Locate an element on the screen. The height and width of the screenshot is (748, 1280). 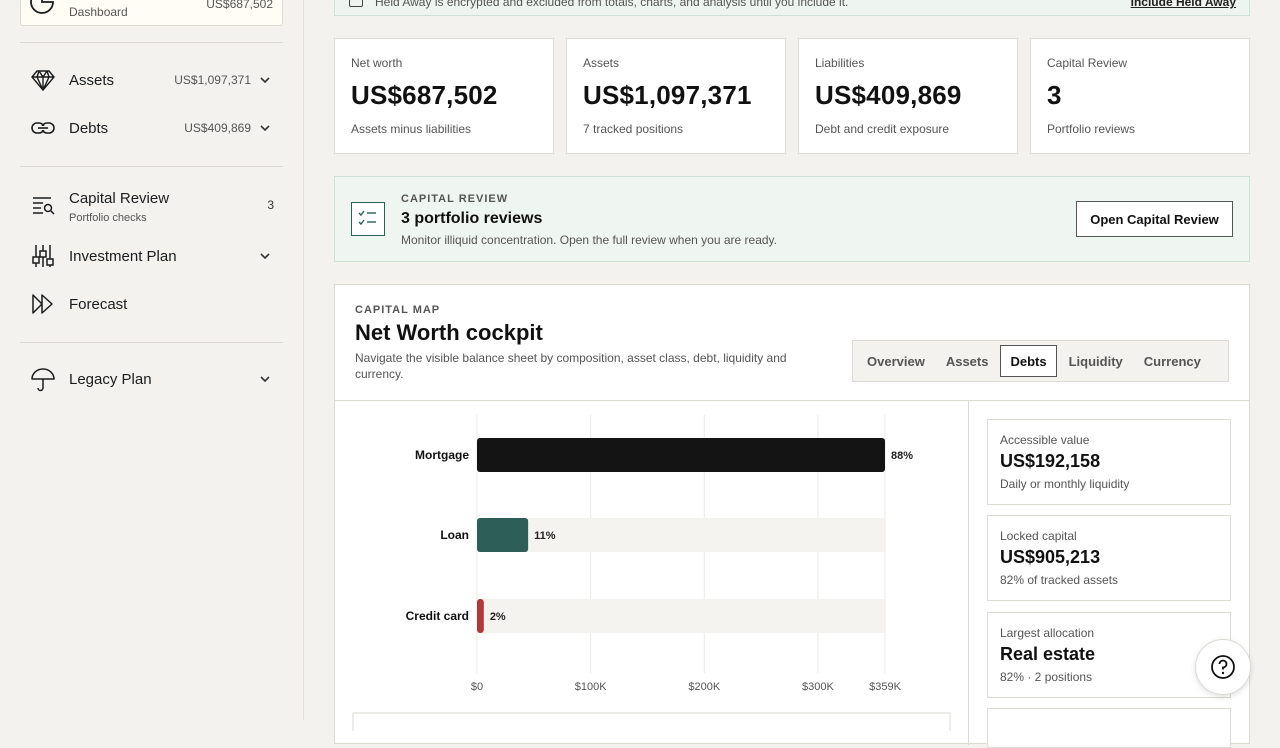
sidebar-item-amount: US$409,869 is located at coordinates (217, 128).